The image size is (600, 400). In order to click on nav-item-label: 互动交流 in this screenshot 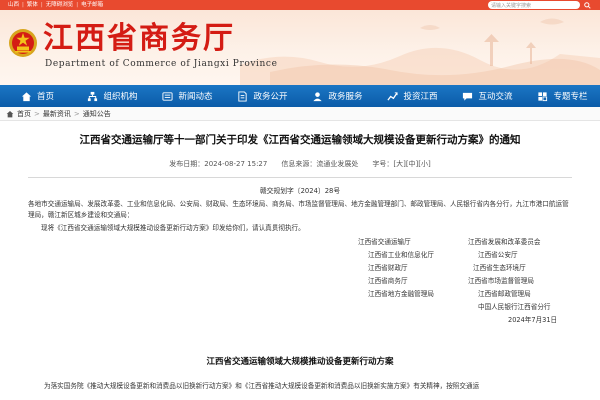, I will do `click(495, 97)`.